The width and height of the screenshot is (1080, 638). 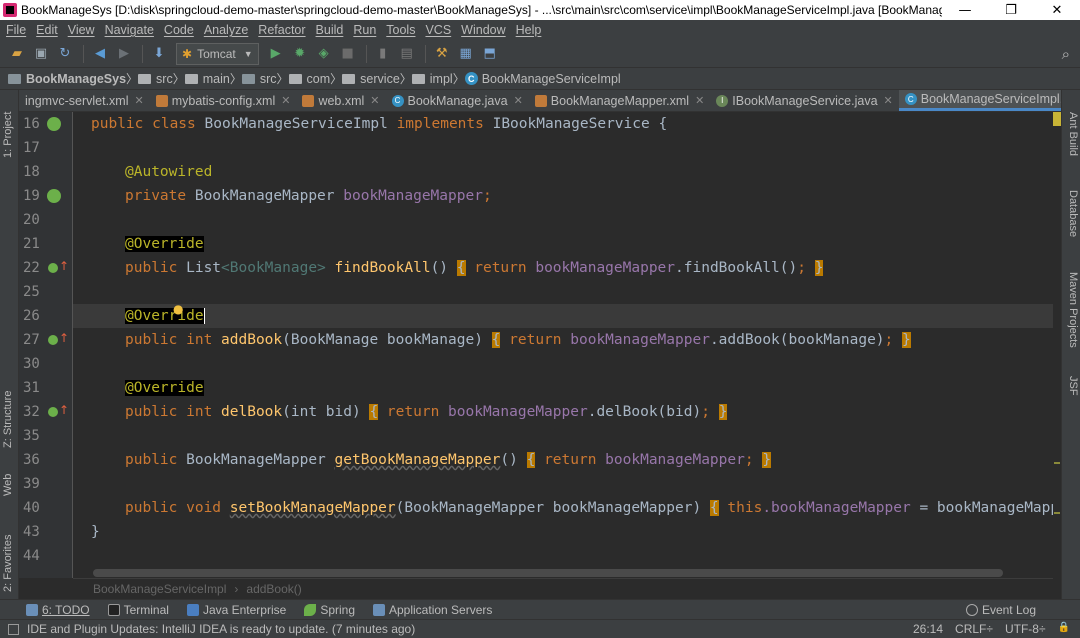 What do you see at coordinates (159, 589) in the screenshot?
I see `breadcrumb-class: BookManageServiceImpl` at bounding box center [159, 589].